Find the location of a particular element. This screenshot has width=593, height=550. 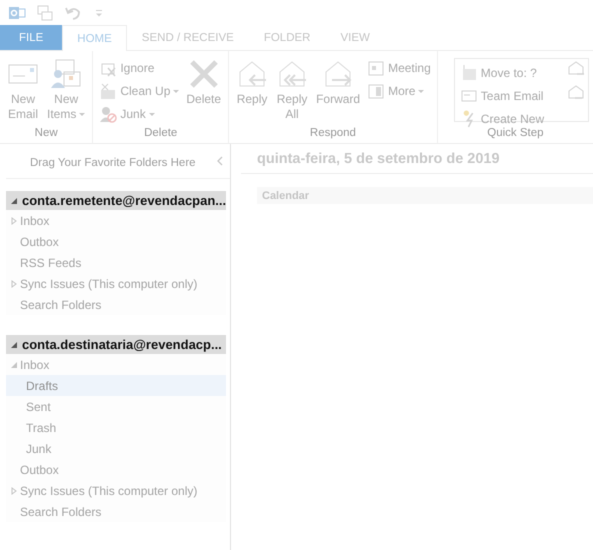

delete-icon is located at coordinates (204, 74).